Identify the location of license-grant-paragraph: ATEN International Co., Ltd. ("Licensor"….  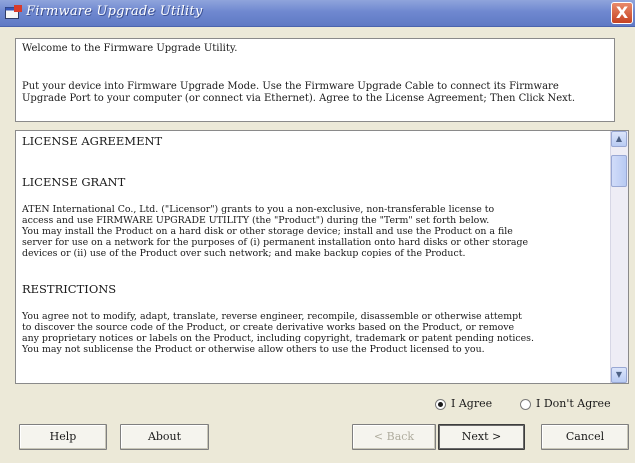
(316, 231).